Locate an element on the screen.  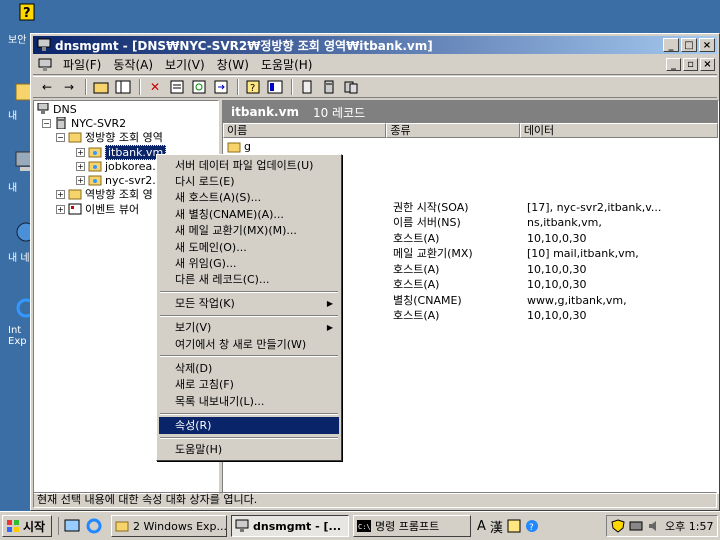
language-bar: A 漢 ? is located at coordinates (508, 526).